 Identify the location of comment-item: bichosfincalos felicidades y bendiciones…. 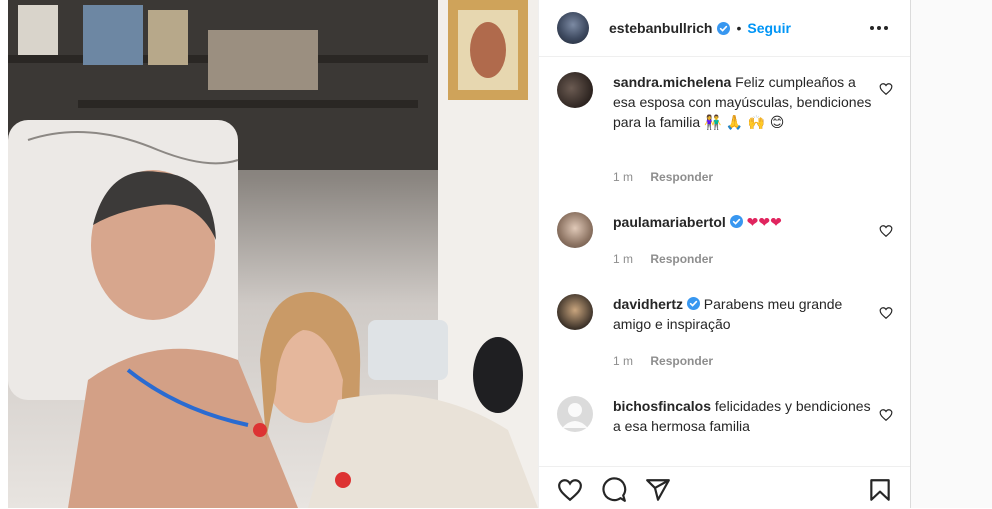
(727, 421).